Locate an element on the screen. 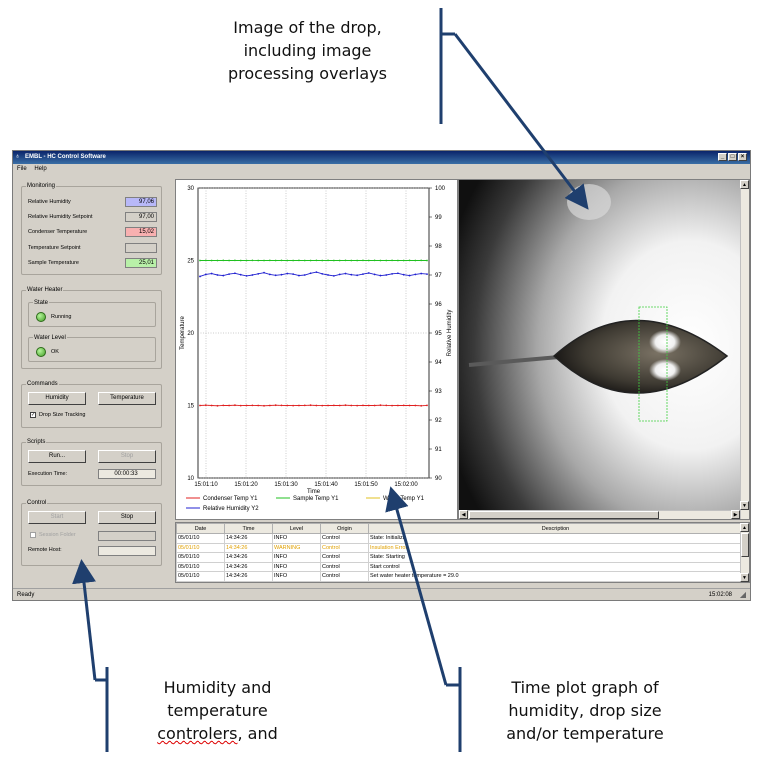 The image size is (761, 764). log-description: Start control is located at coordinates (555, 566).